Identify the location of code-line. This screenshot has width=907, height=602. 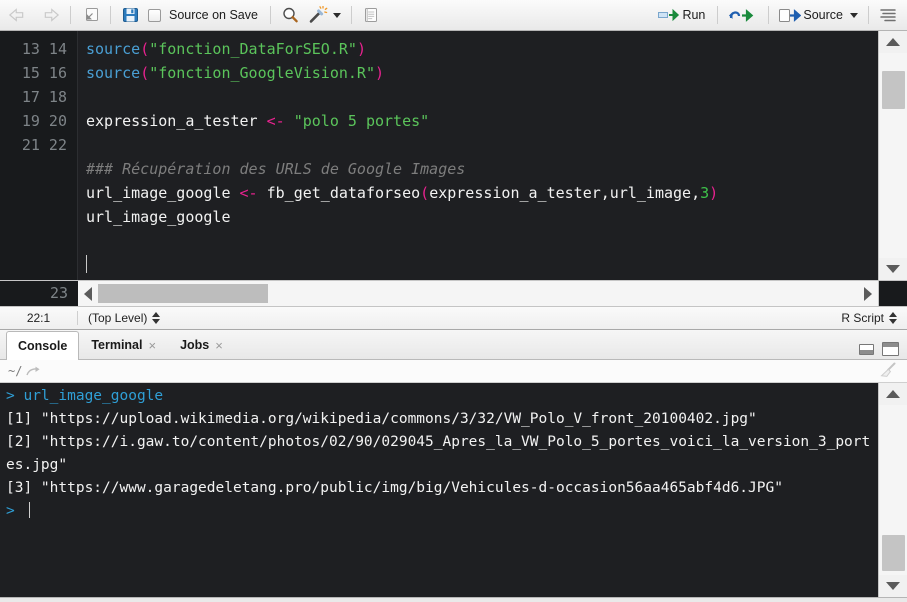
(482, 265).